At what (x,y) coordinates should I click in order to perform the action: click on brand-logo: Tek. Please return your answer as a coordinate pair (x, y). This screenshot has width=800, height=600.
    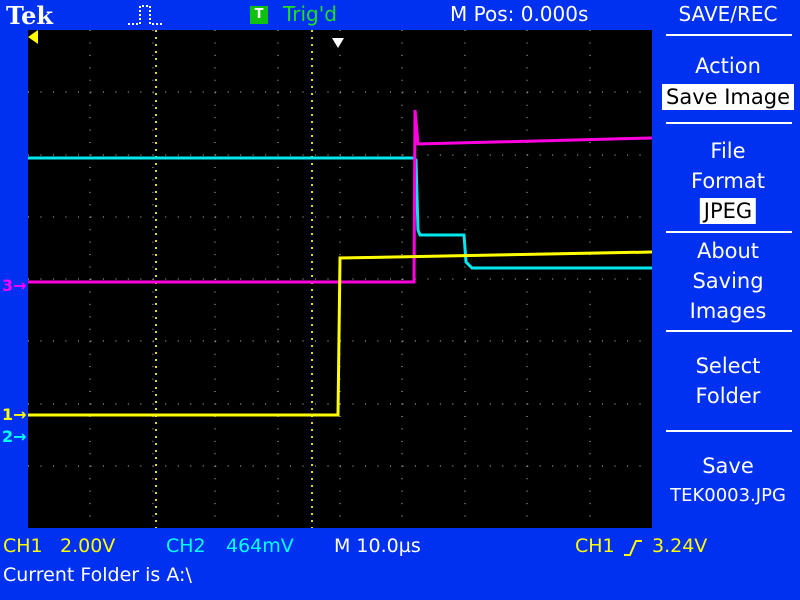
    Looking at the image, I should click on (30, 15).